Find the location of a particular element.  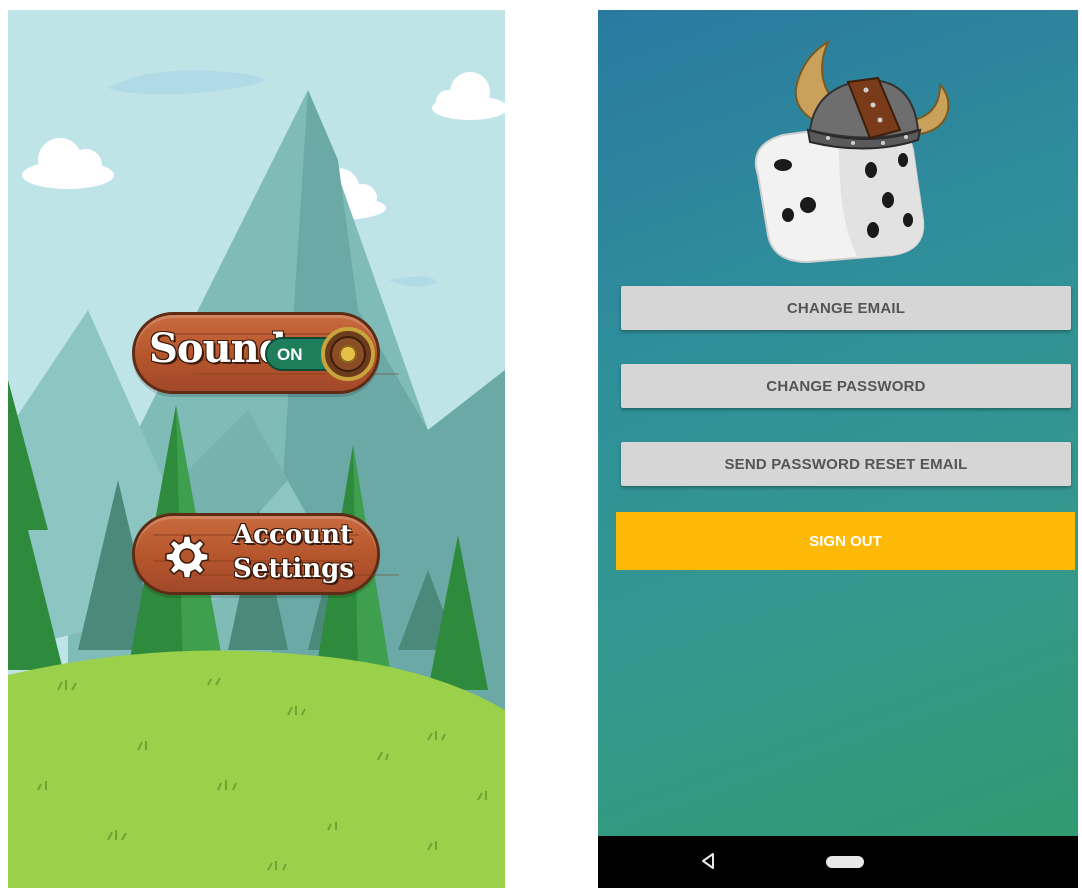

android-navigation-bar is located at coordinates (838, 862).